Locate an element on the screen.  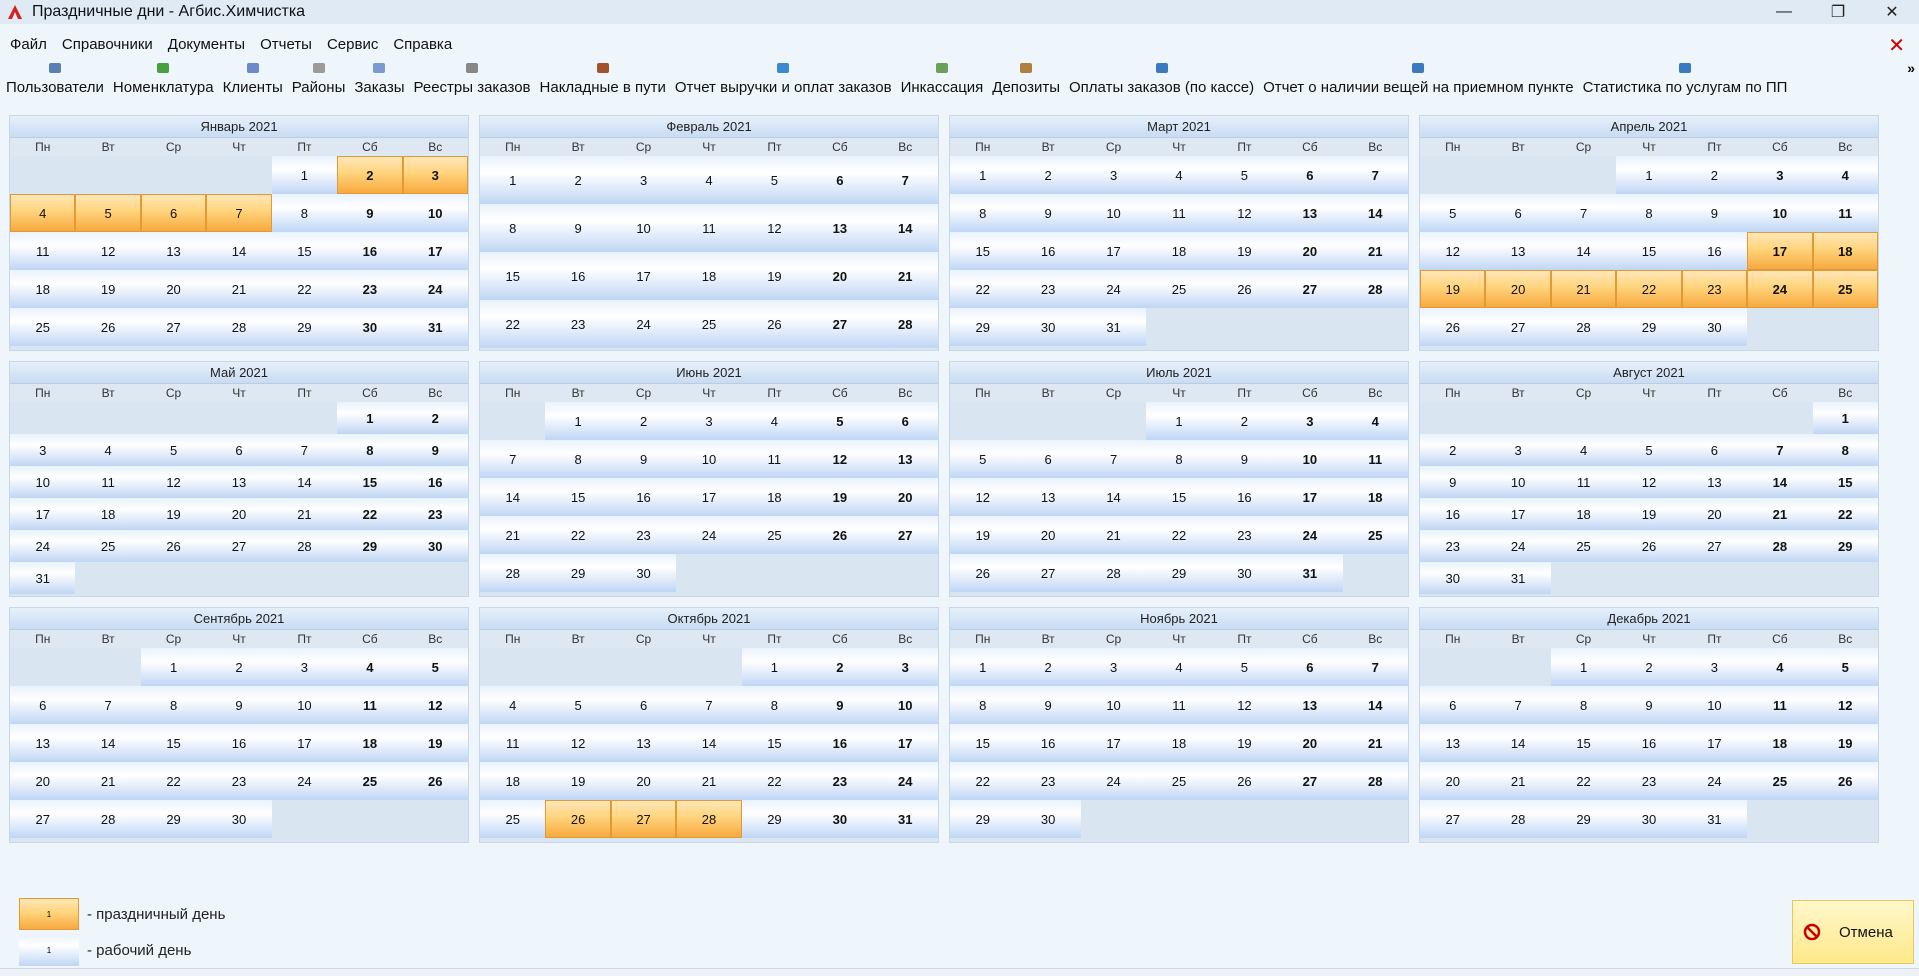
day-cell: 17 is located at coordinates (1310, 497).